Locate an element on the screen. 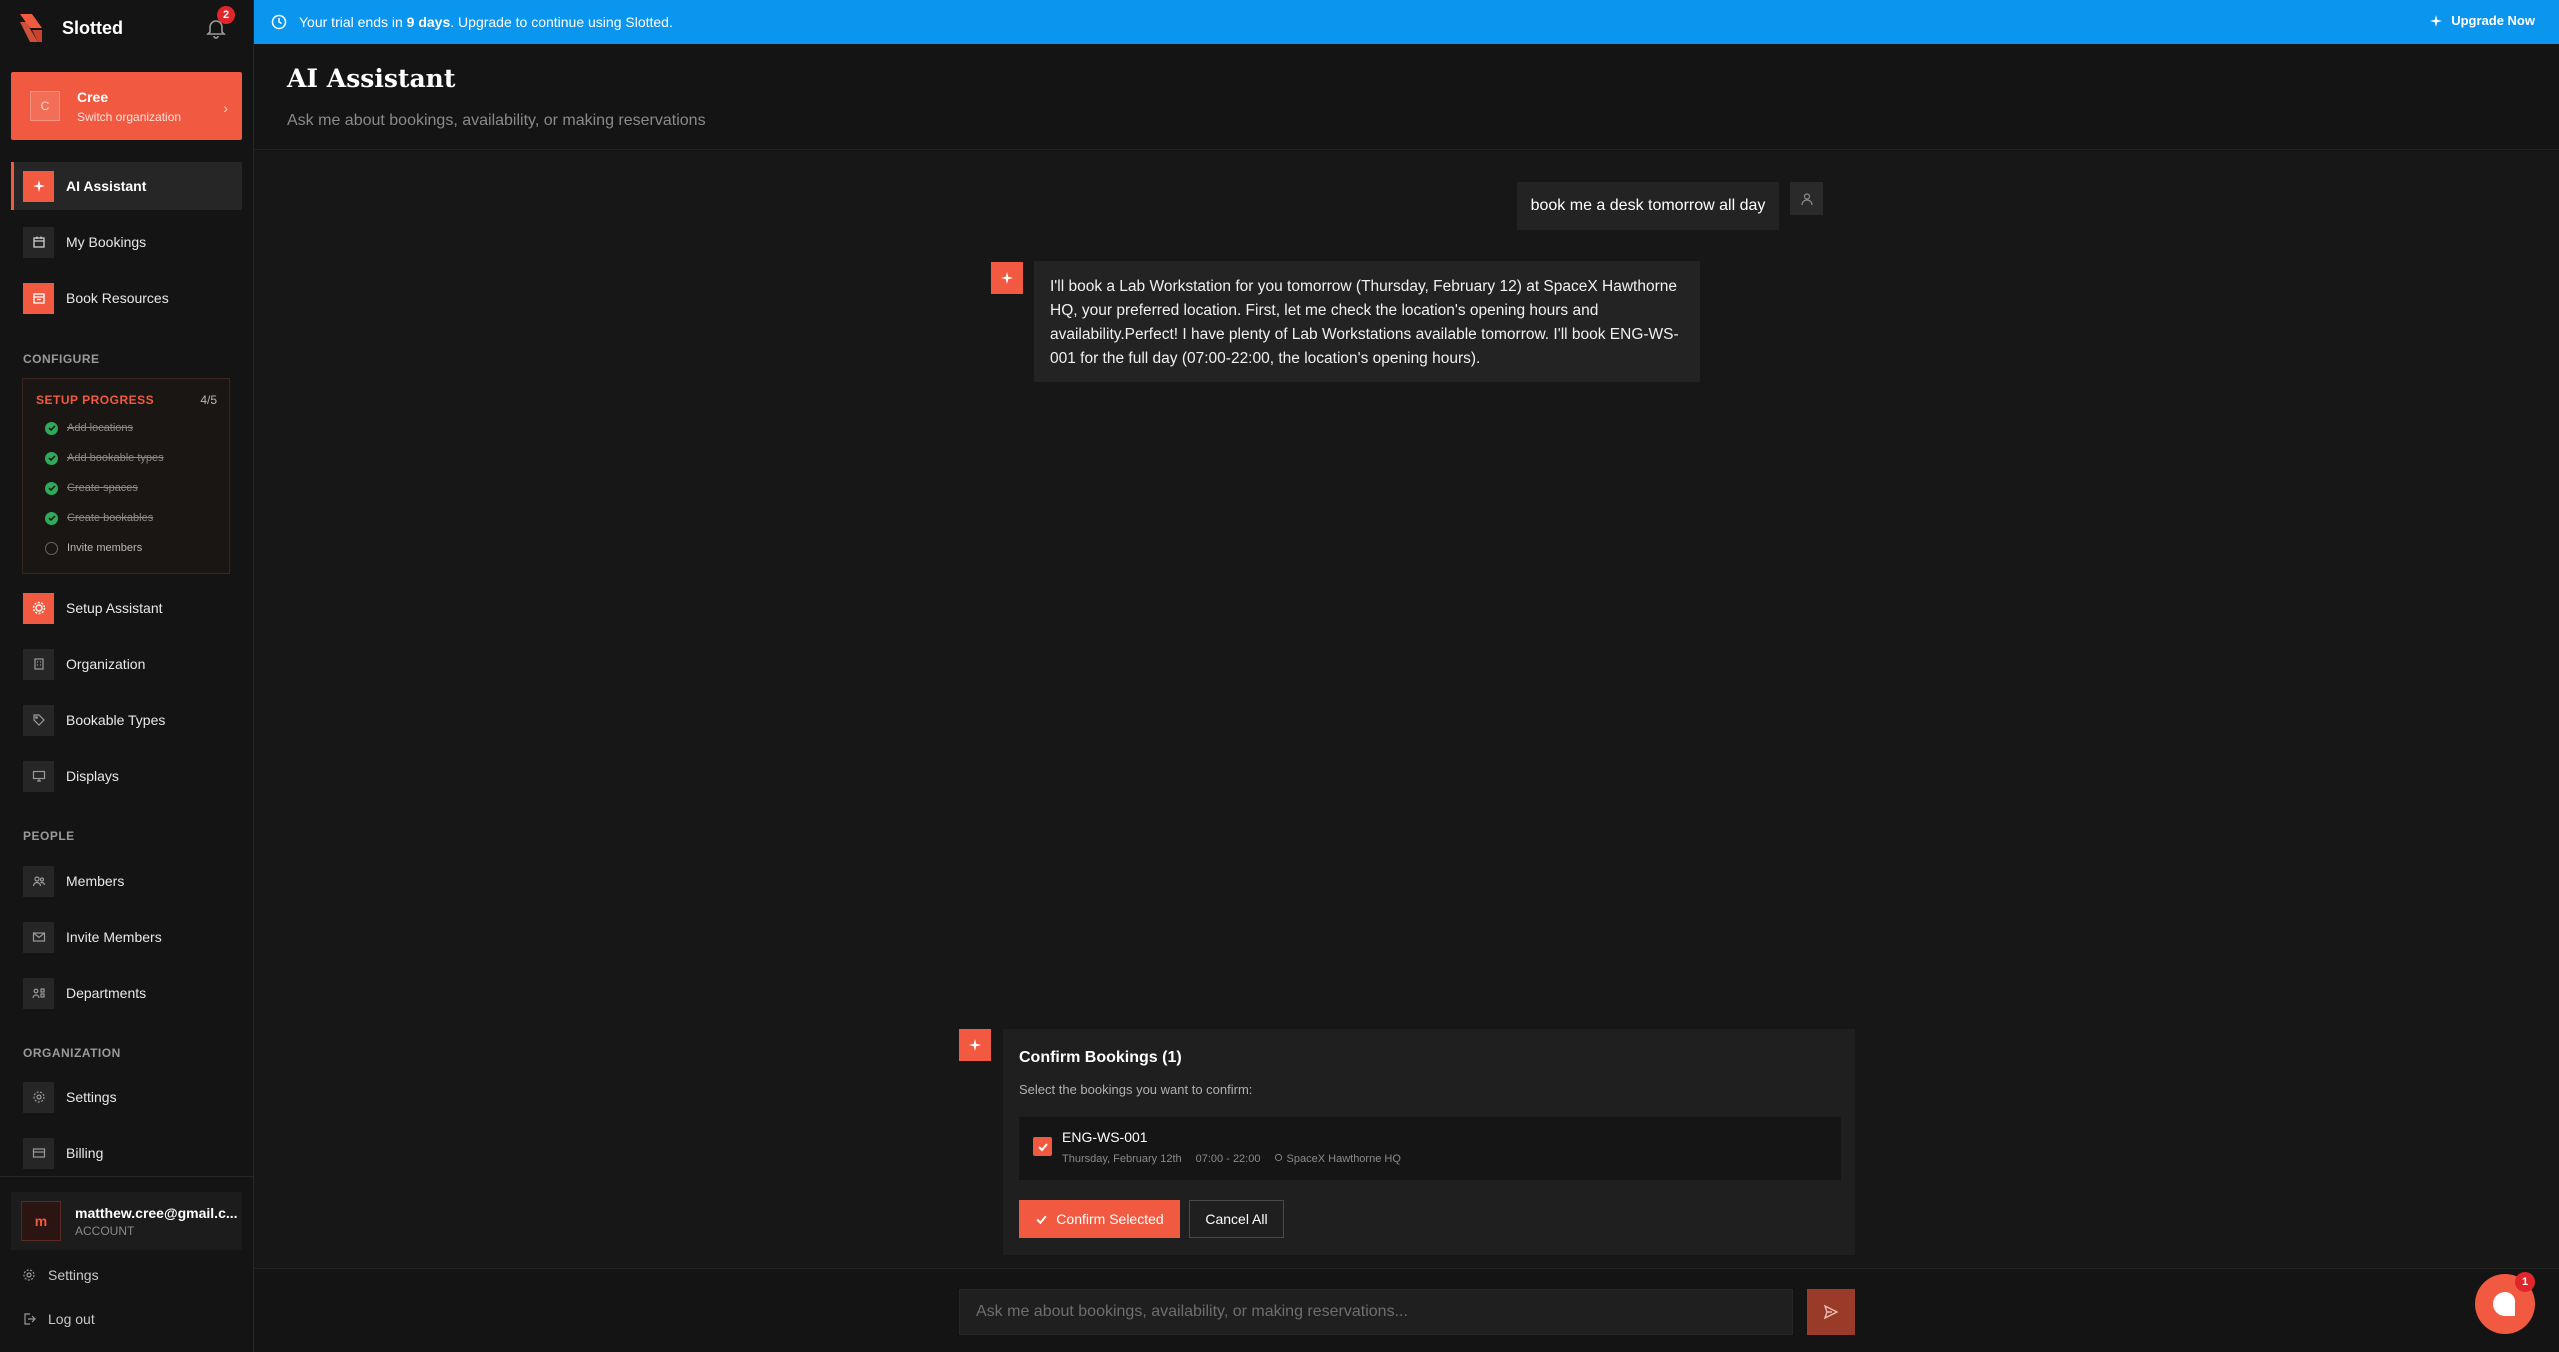  assistant-avatar-icon is located at coordinates (975, 1045).